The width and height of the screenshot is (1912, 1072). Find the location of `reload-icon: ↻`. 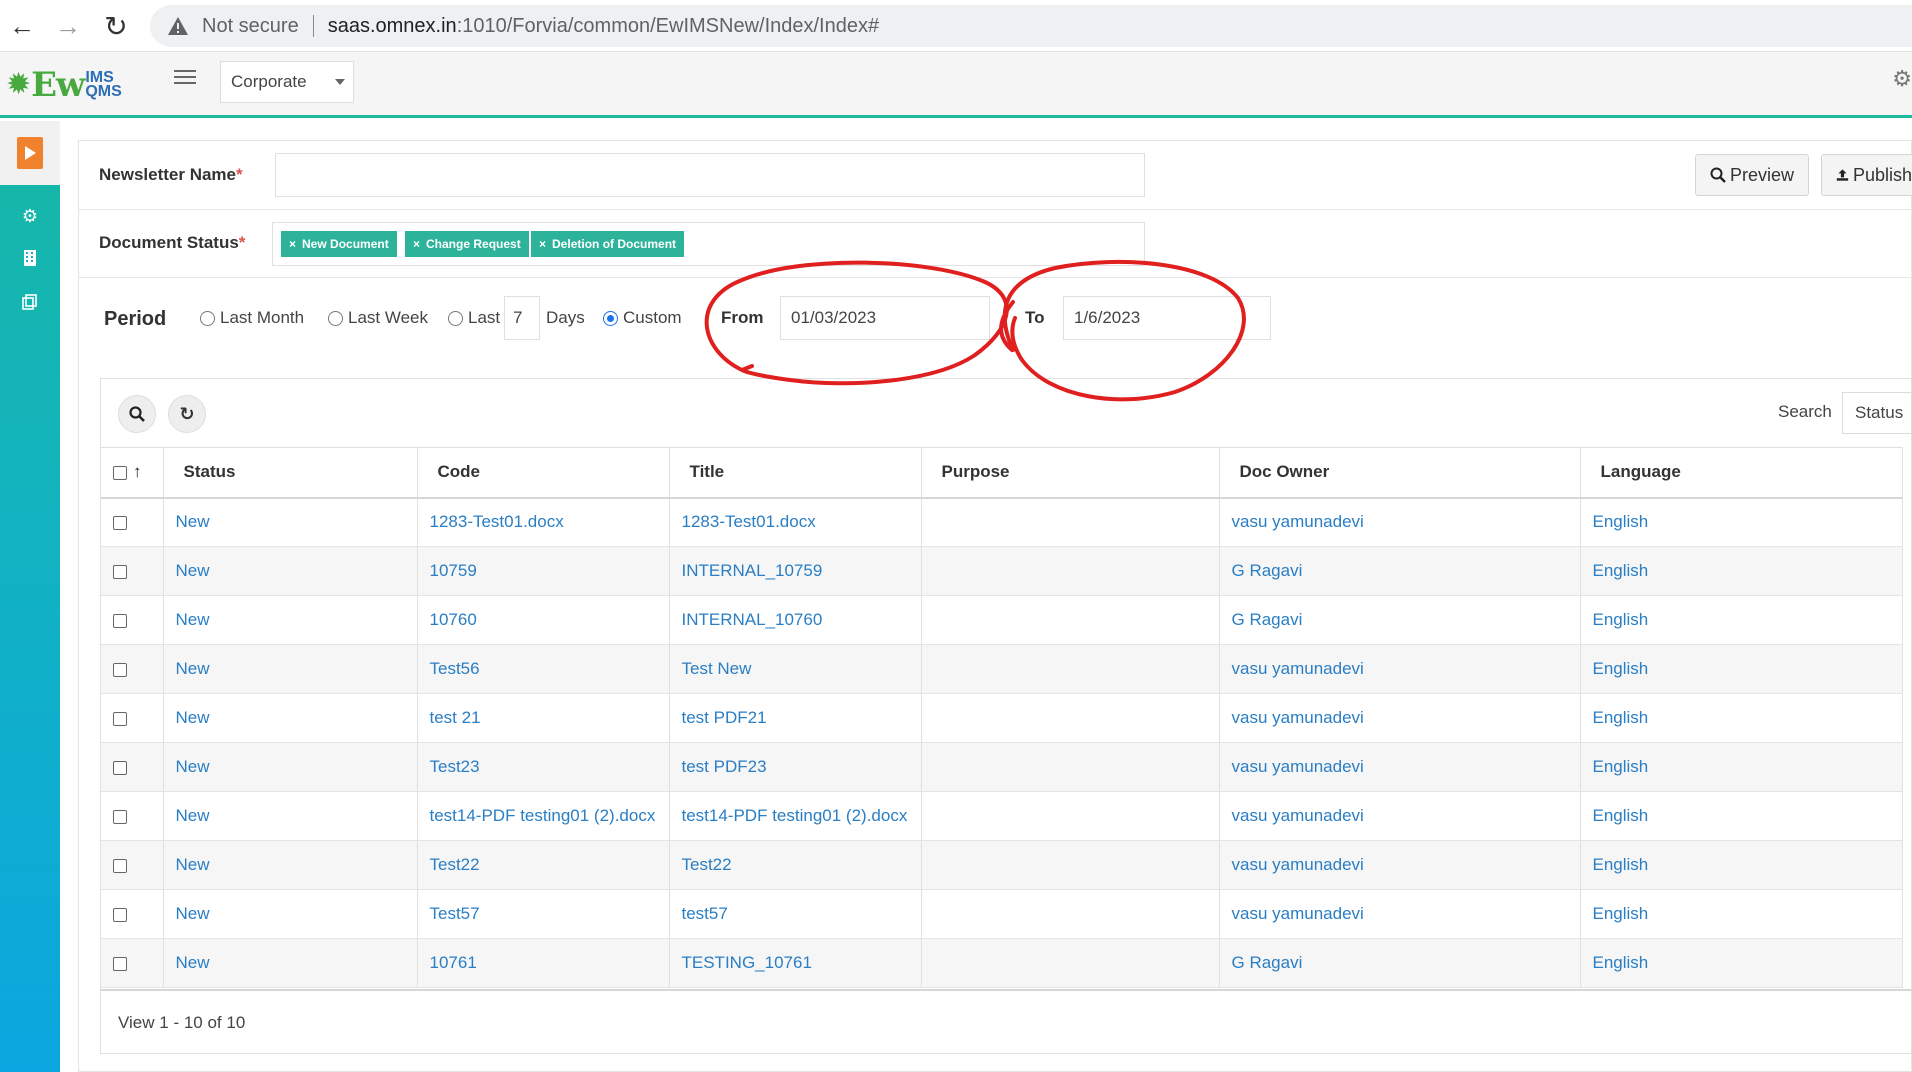

reload-icon: ↻ is located at coordinates (116, 26).